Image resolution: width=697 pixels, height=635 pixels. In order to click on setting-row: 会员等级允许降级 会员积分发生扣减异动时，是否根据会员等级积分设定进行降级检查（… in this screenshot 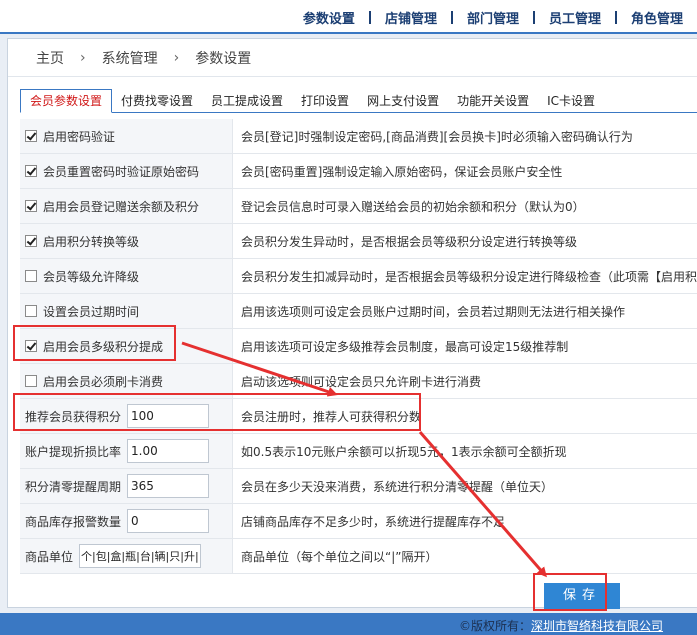, I will do `click(358, 276)`.